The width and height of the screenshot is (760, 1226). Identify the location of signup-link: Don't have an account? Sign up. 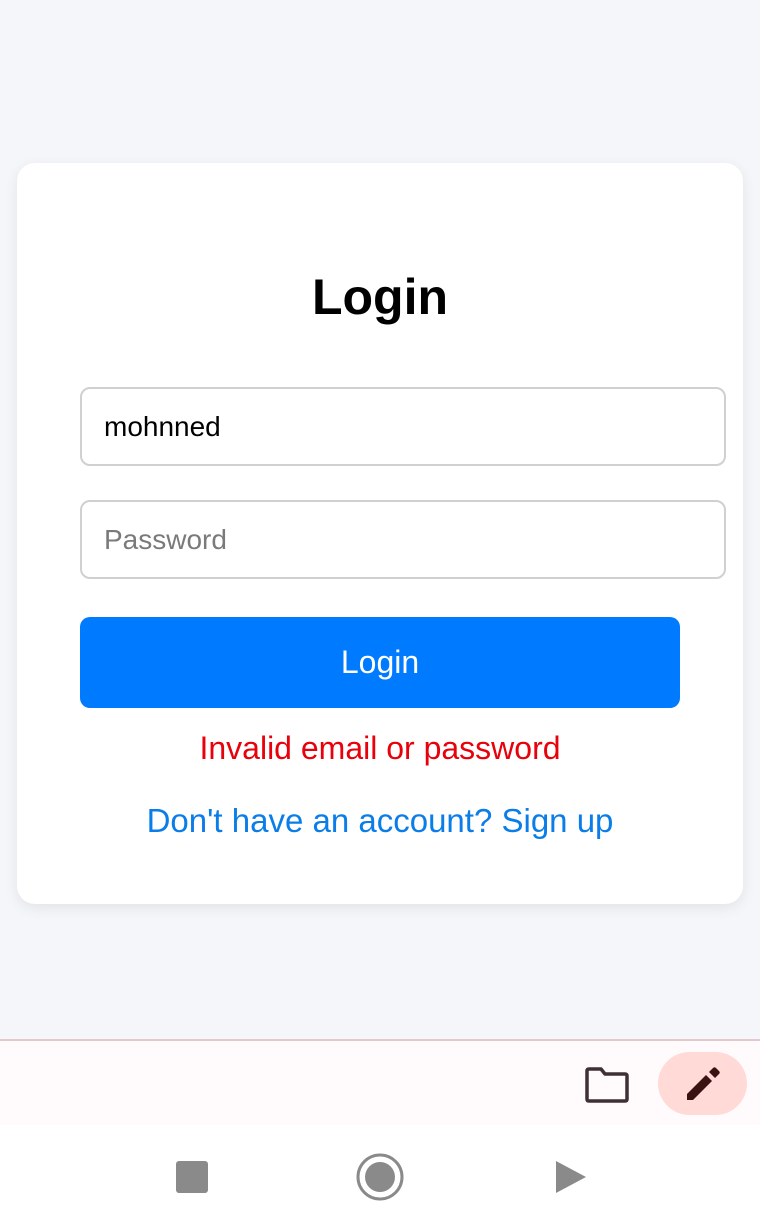
(380, 821).